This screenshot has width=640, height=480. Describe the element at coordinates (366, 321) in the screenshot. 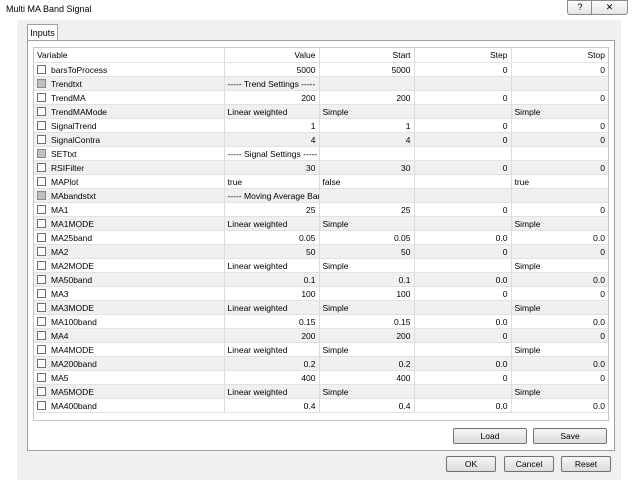

I see `start-cell: 0.15` at that location.